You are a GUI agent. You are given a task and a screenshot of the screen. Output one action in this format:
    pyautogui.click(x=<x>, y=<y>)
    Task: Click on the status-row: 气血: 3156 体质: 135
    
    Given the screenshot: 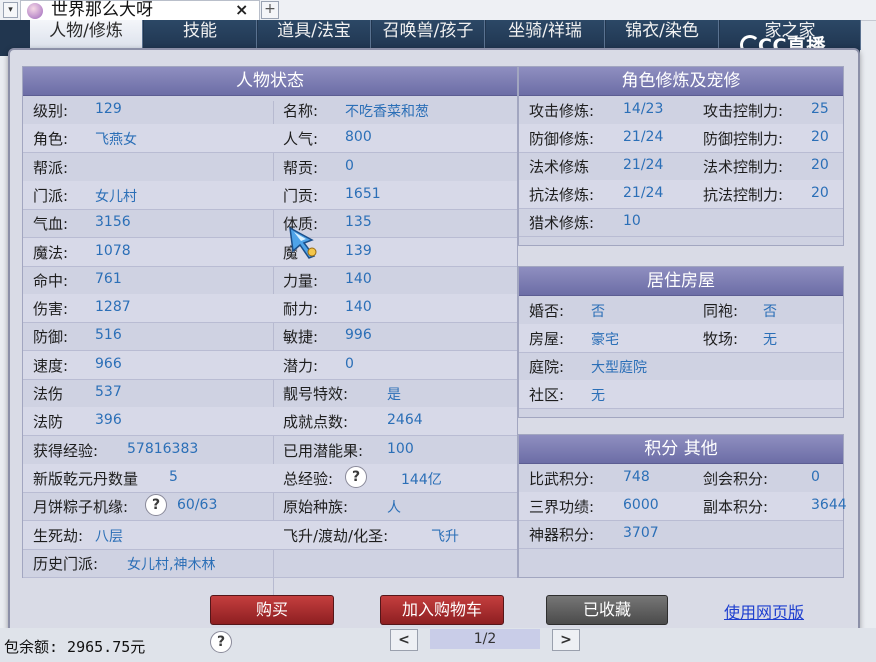 What is the action you would take?
    pyautogui.click(x=270, y=224)
    